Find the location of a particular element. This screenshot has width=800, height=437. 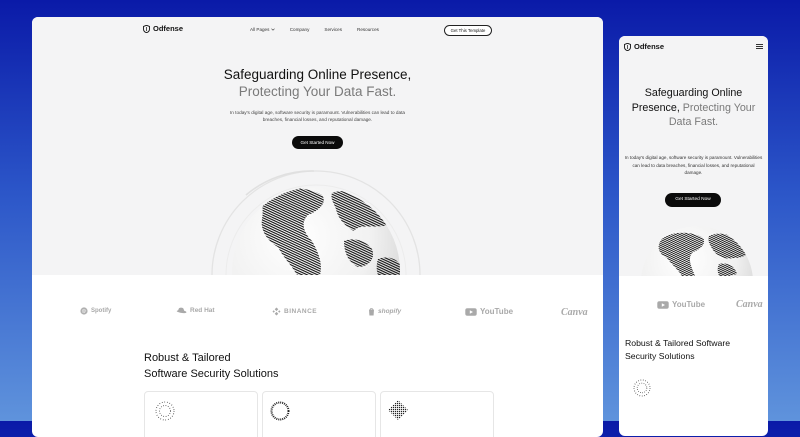

logo-label: Spotify is located at coordinates (101, 311).